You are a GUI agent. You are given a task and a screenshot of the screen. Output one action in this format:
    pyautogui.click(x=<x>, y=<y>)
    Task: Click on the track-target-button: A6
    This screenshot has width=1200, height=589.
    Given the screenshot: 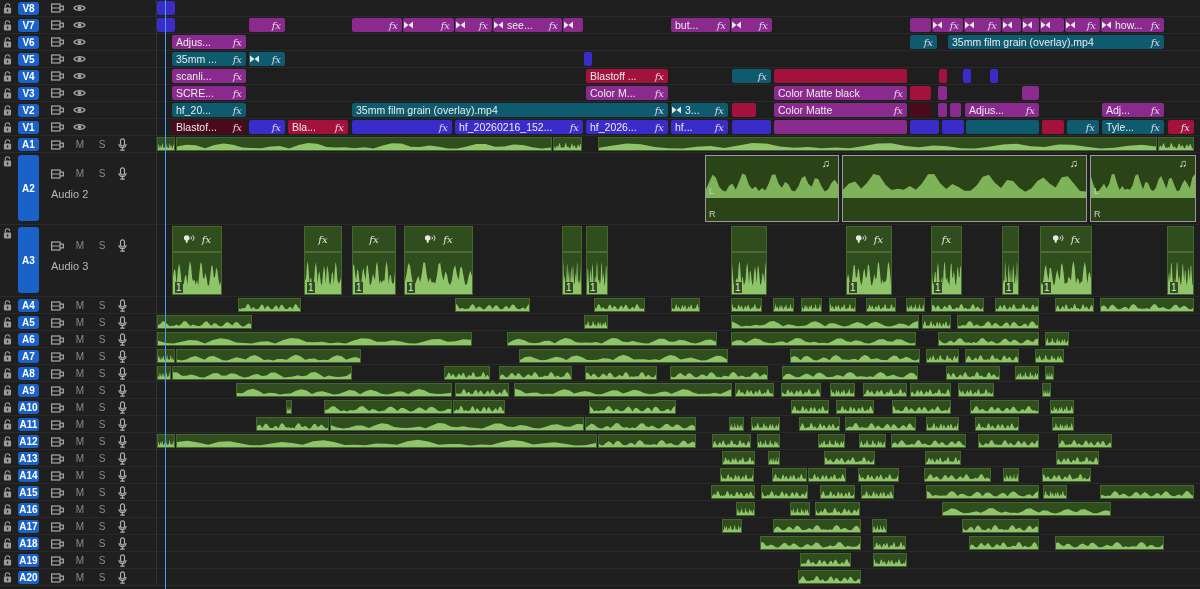 What is the action you would take?
    pyautogui.click(x=28, y=339)
    